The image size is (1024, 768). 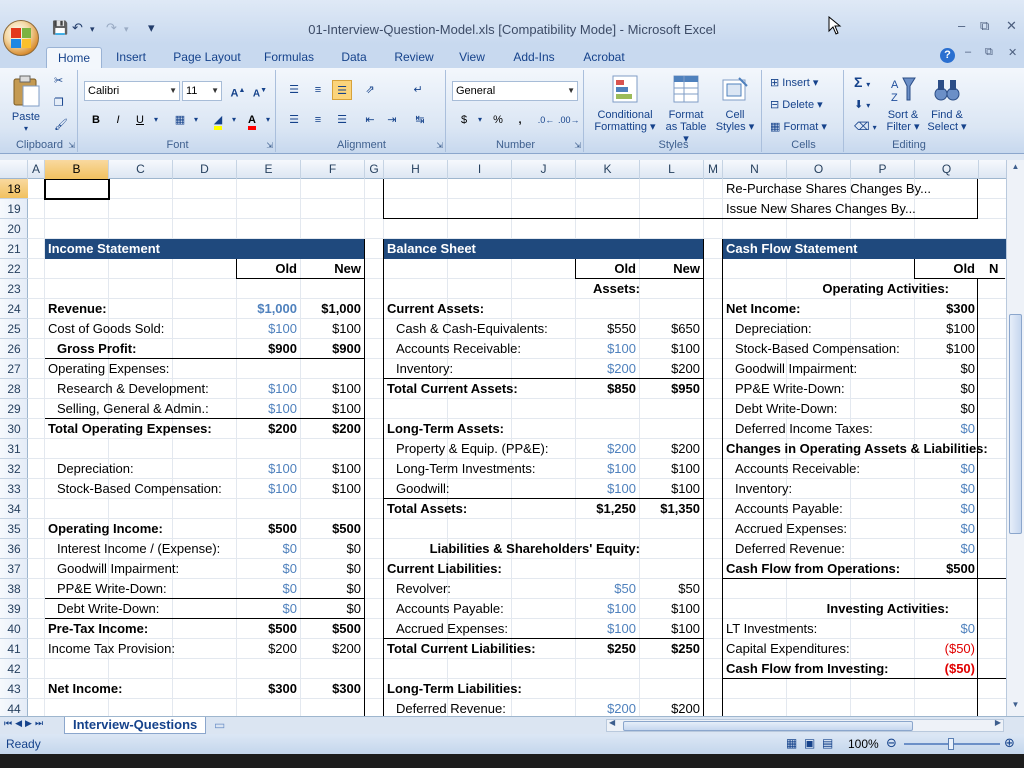 I want to click on sort-filter-button: AZ Sort & Filter ▾, so click(x=903, y=103).